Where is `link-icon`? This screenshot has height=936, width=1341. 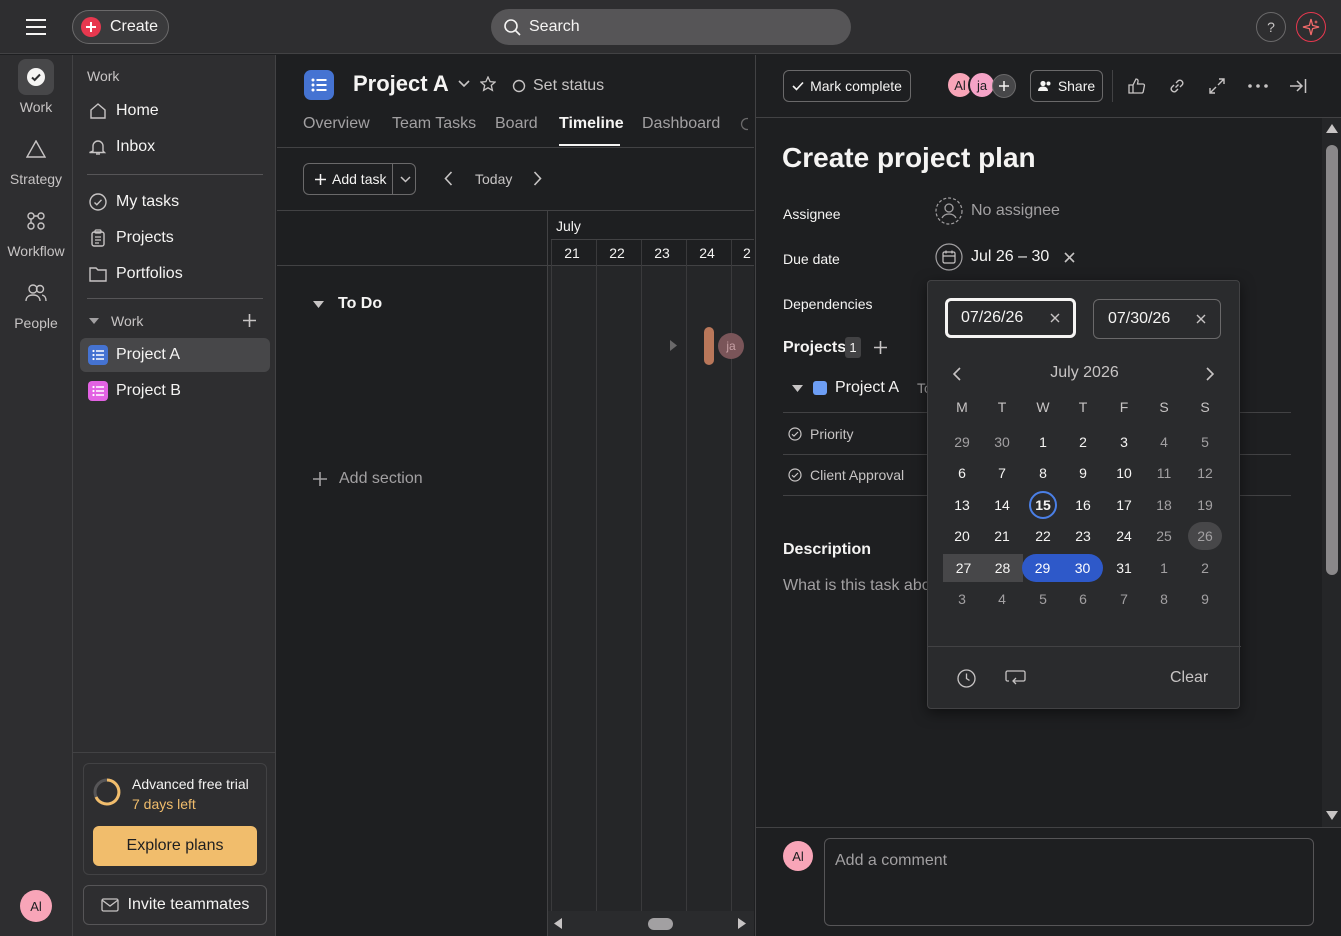
link-icon is located at coordinates (1177, 86).